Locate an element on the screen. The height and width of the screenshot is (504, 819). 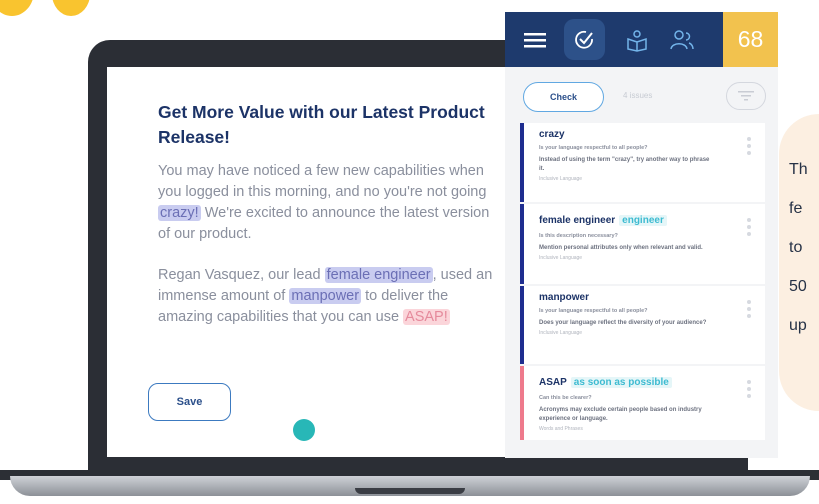
book-icon is located at coordinates (637, 40).